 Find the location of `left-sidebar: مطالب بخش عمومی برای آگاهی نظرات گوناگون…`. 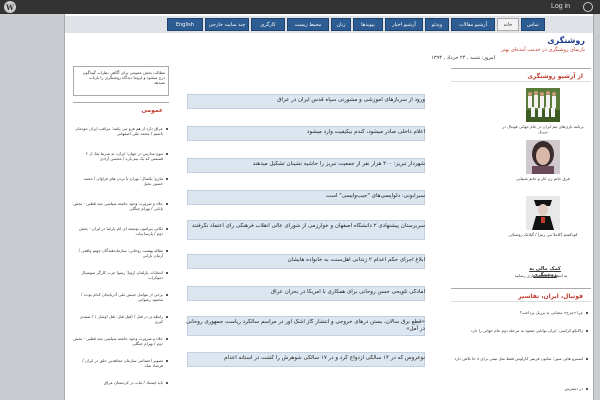

left-sidebar: مطالب بخش عمومی برای آگاهی نظرات گوناگون… is located at coordinates (121, 233).